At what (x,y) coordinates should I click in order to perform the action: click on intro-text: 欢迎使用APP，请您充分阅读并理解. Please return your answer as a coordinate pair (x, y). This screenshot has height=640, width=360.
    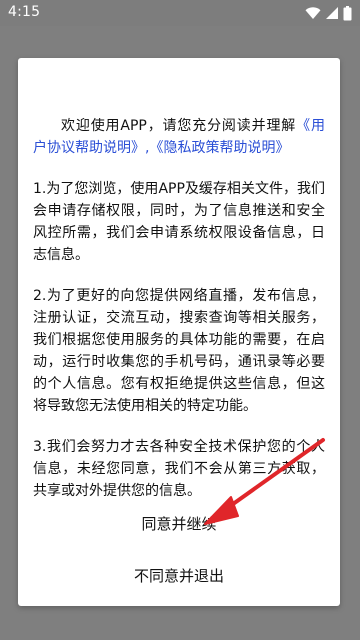
    Looking at the image, I should click on (179, 126).